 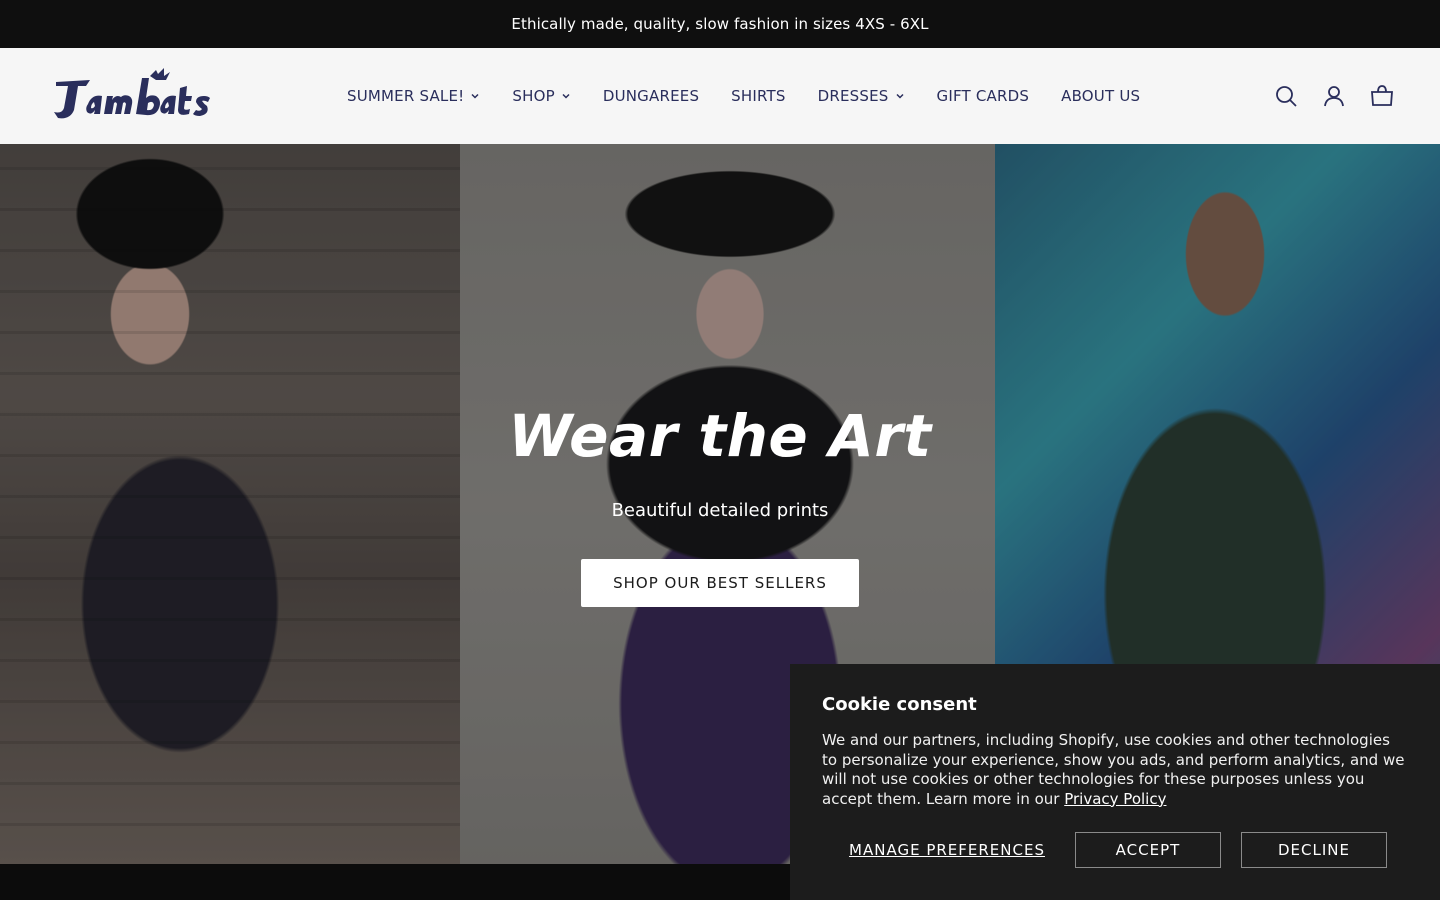 What do you see at coordinates (533, 96) in the screenshot?
I see `nav-item-label: SHOP` at bounding box center [533, 96].